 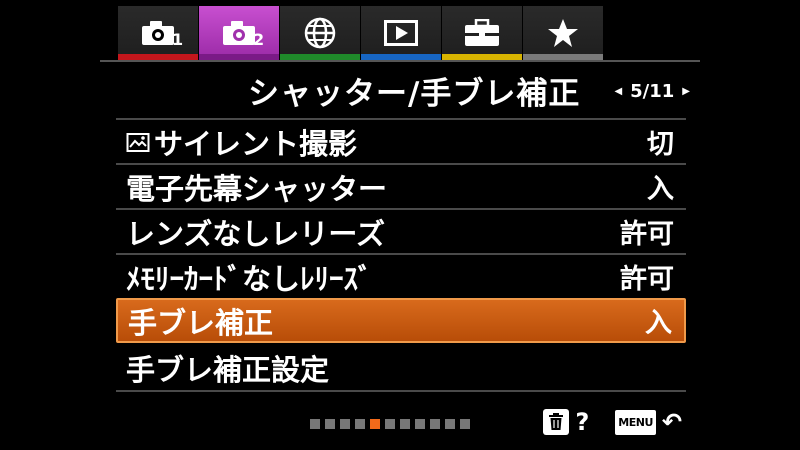 I want to click on tab-setup, so click(x=481, y=33).